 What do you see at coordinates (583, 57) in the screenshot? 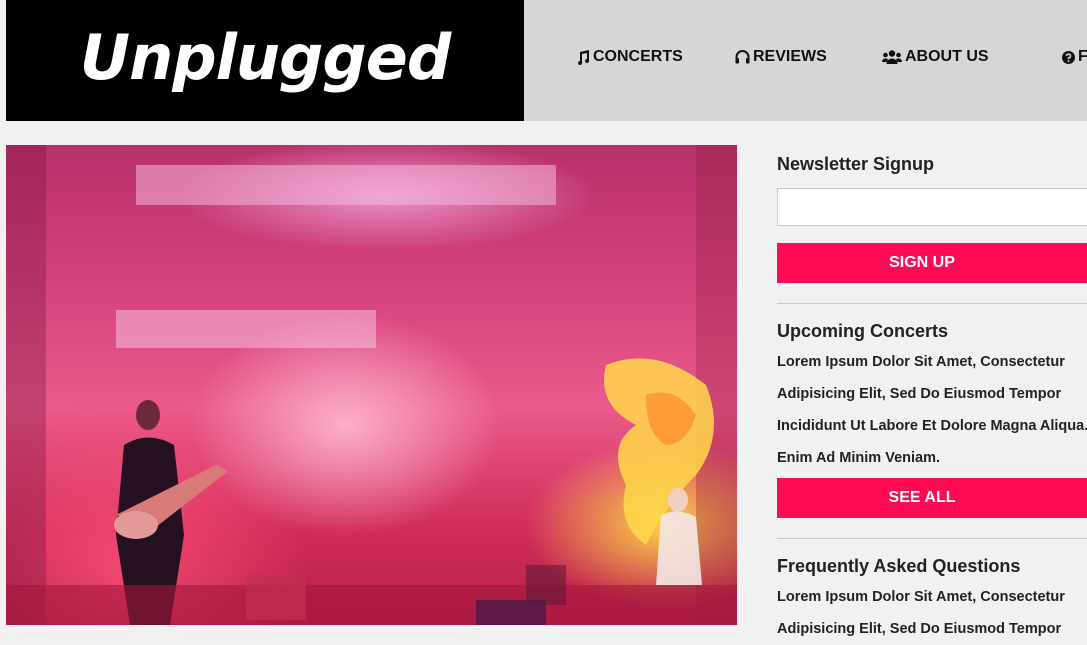
I see `music-icon` at bounding box center [583, 57].